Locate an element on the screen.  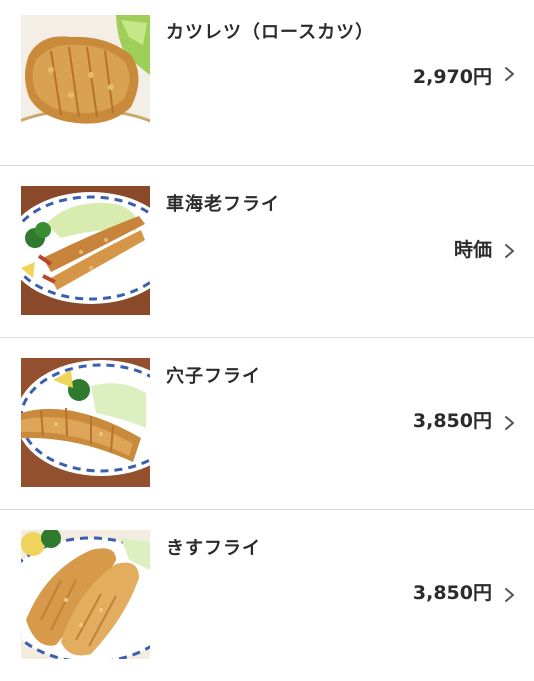
pork-cutlet-photo is located at coordinates (85, 79).